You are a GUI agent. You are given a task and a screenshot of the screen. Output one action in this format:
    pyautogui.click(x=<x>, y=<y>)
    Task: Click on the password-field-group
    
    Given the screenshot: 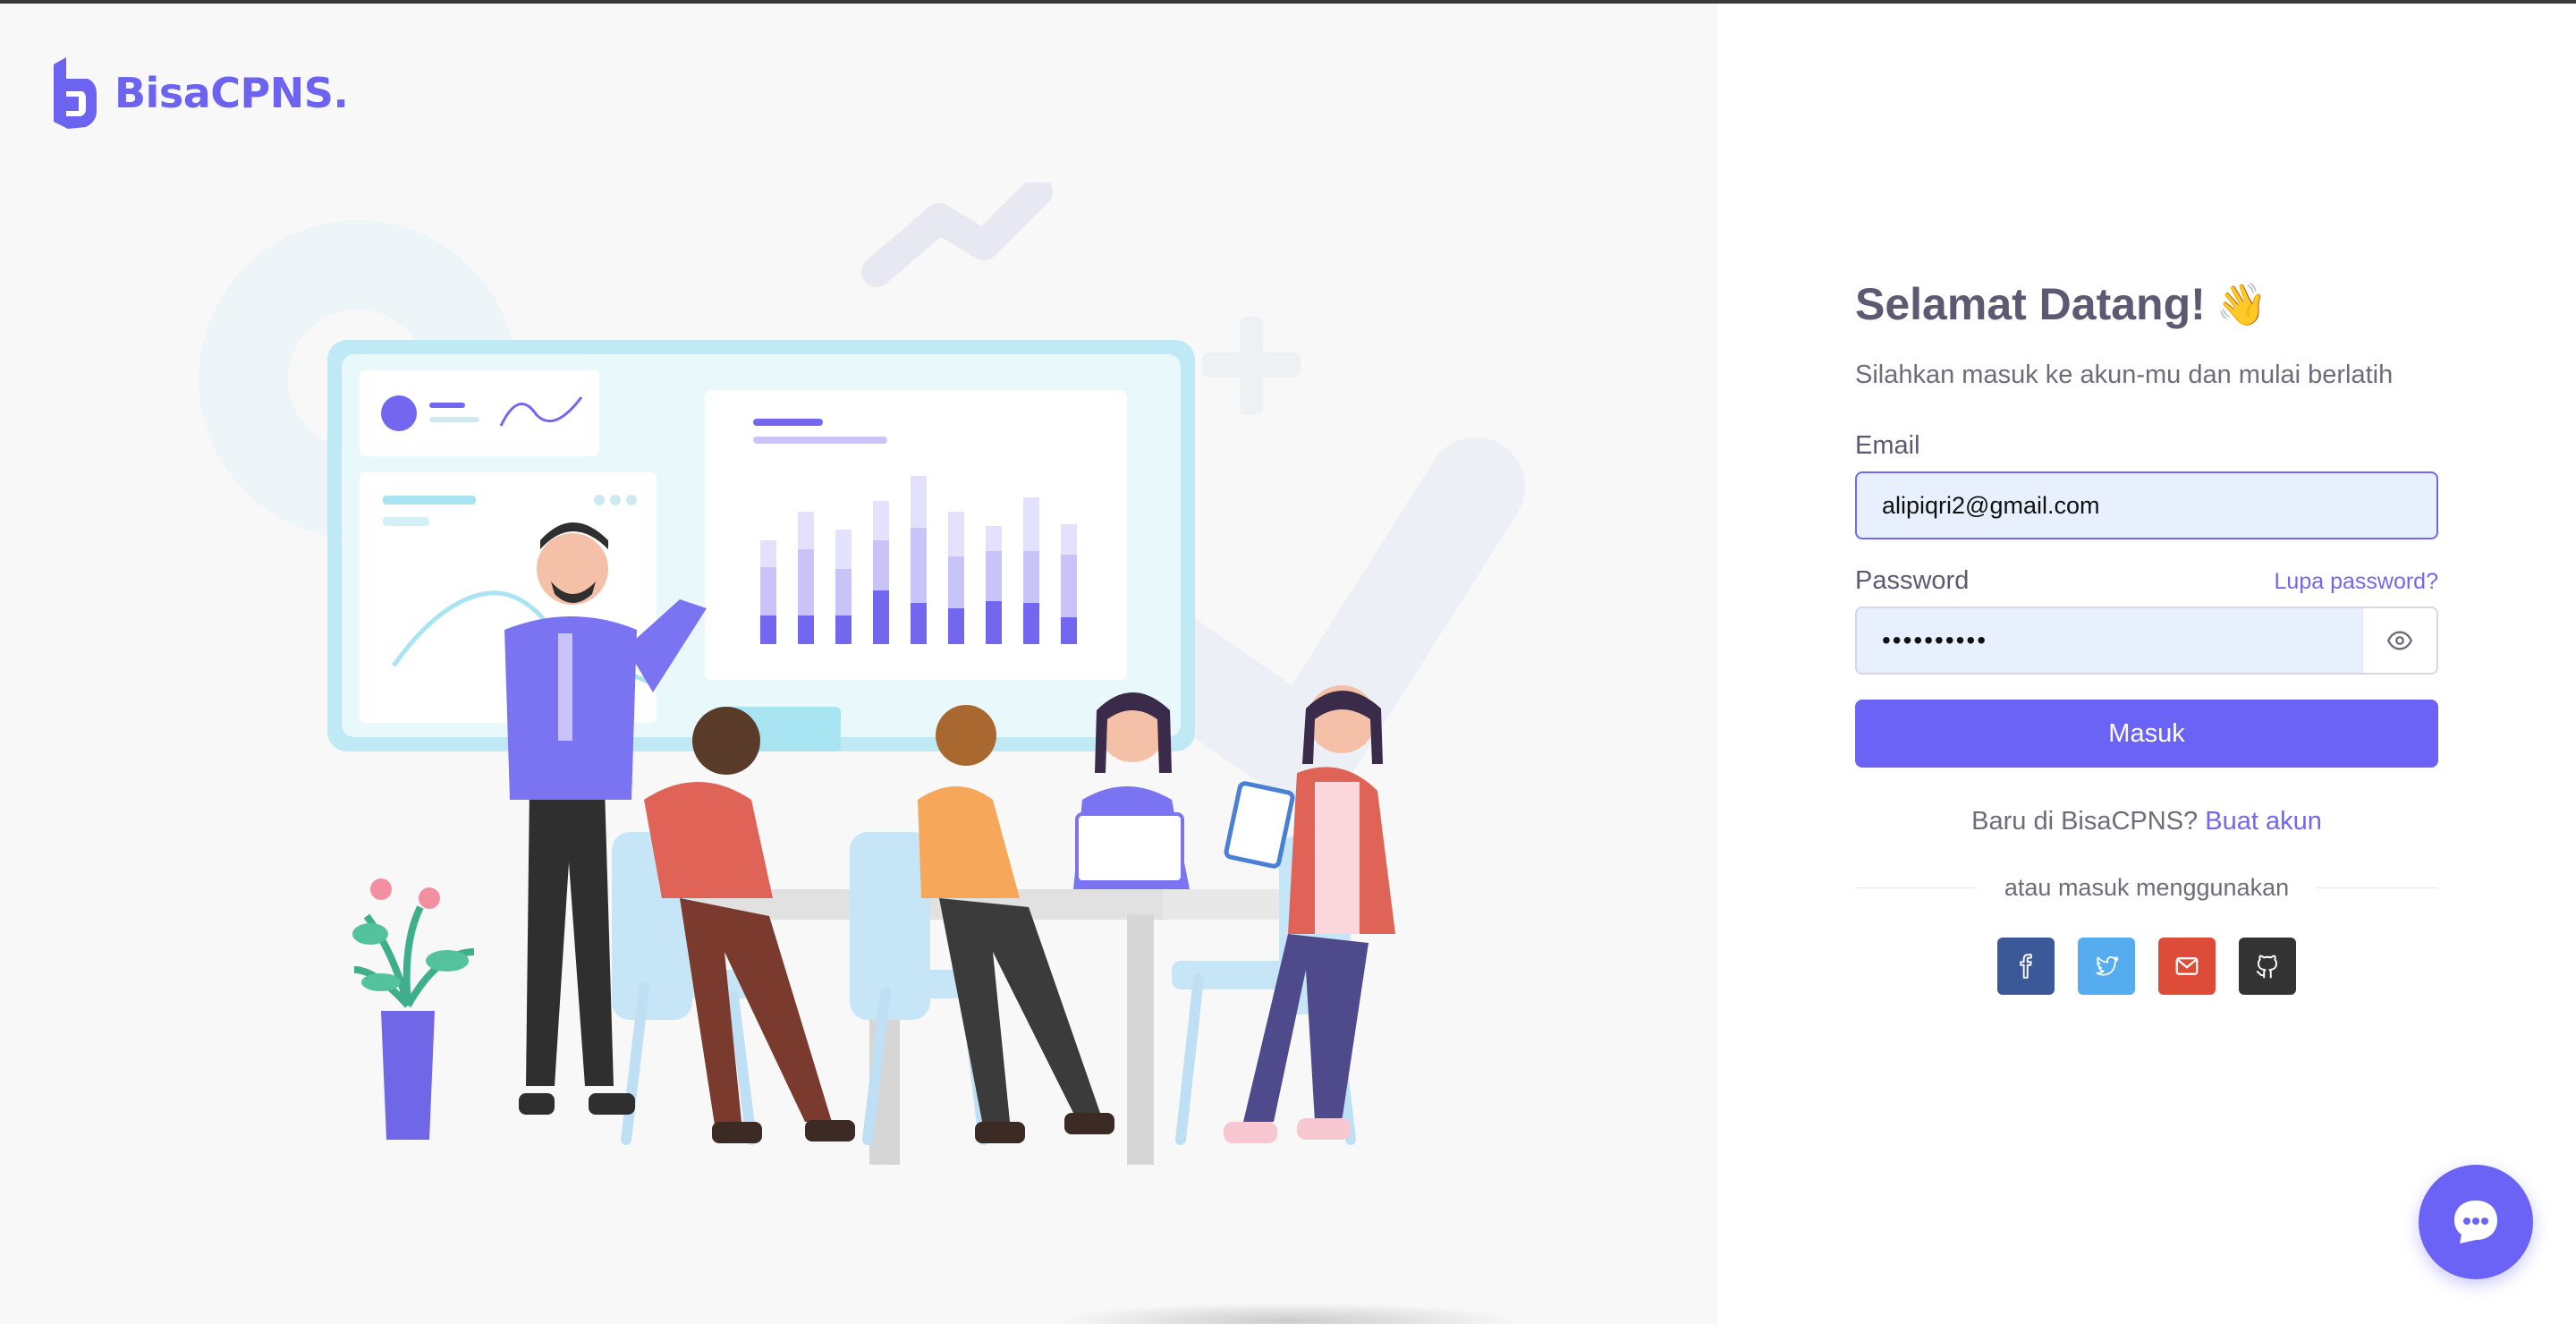 What is the action you would take?
    pyautogui.click(x=2146, y=641)
    